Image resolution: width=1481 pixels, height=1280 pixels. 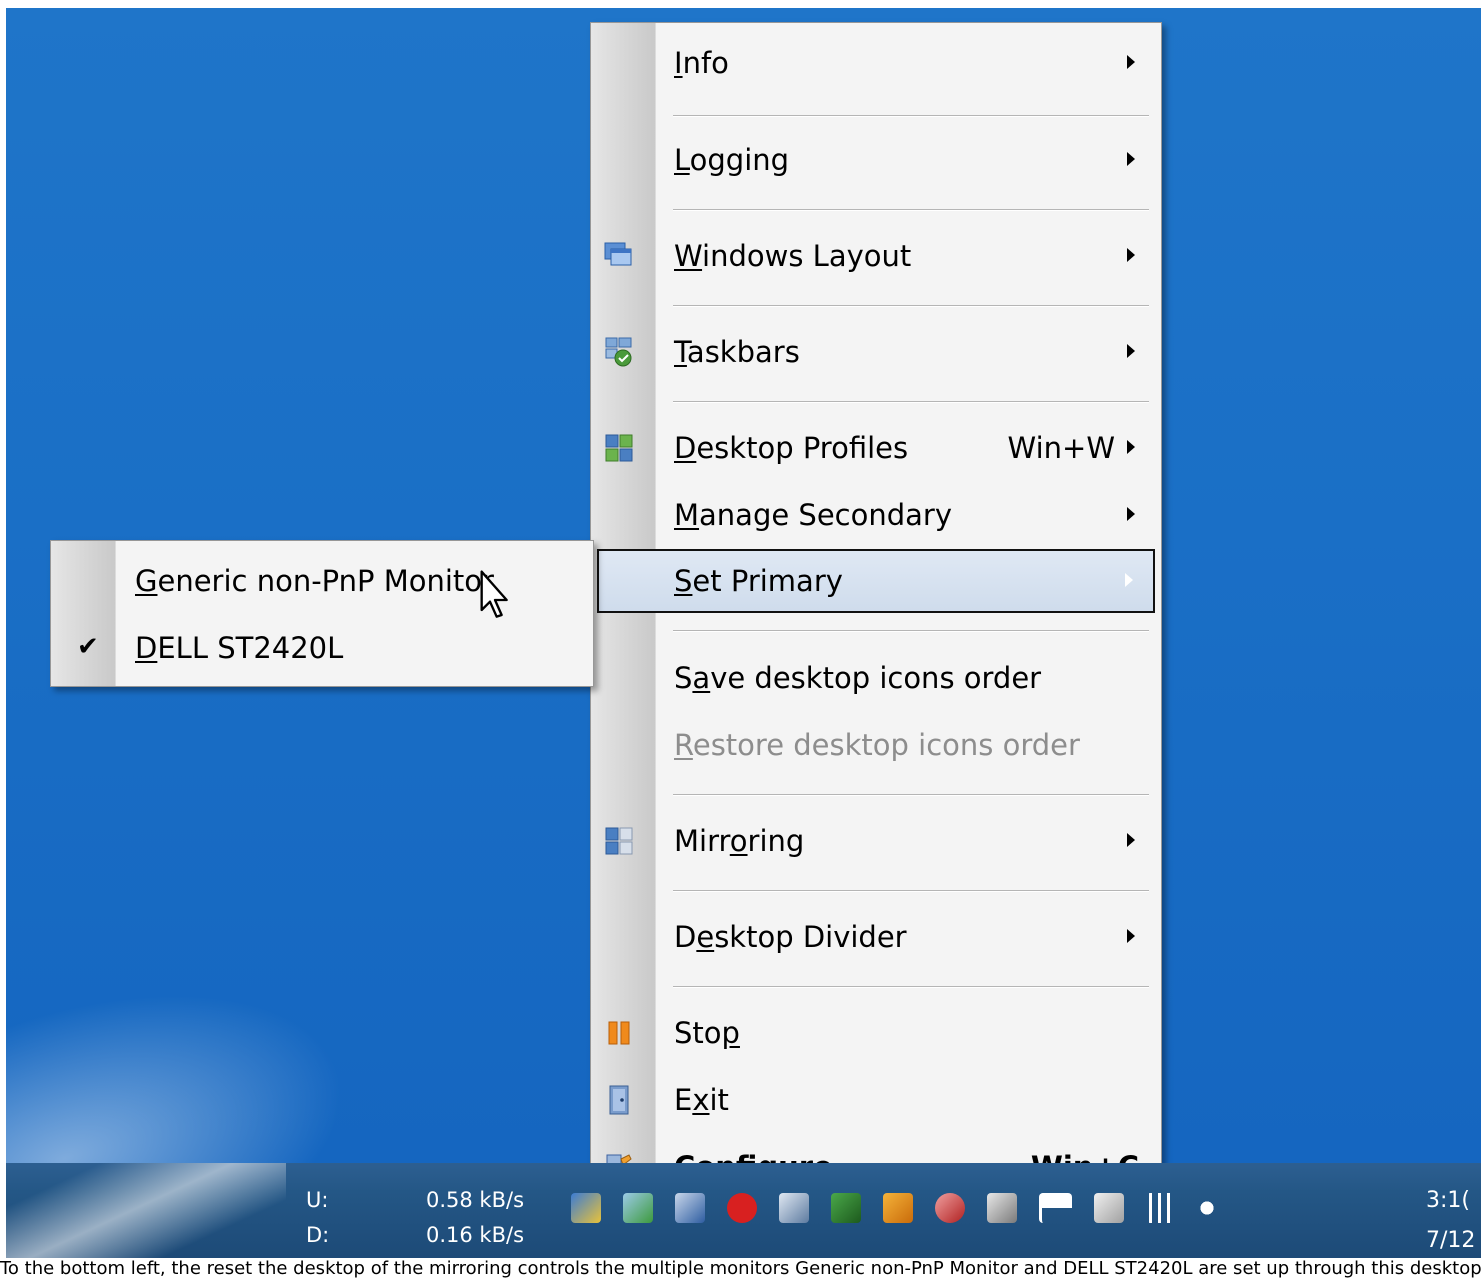 I want to click on pause-icon, so click(x=619, y=1033).